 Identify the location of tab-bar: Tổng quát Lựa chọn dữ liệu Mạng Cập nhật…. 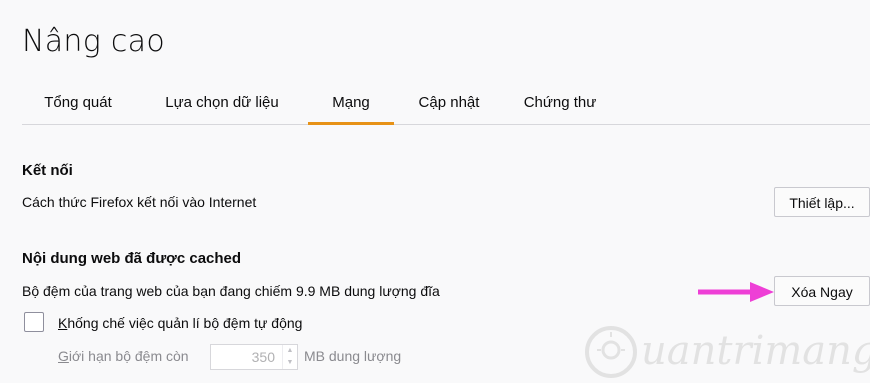
(446, 103).